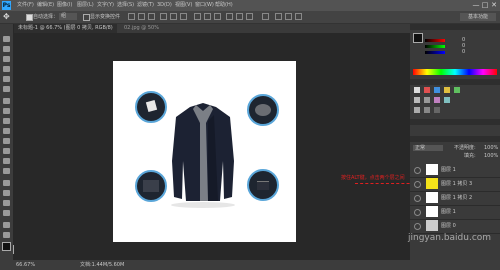 The width and height of the screenshot is (500, 270). I want to click on green-slider, so click(435, 46).